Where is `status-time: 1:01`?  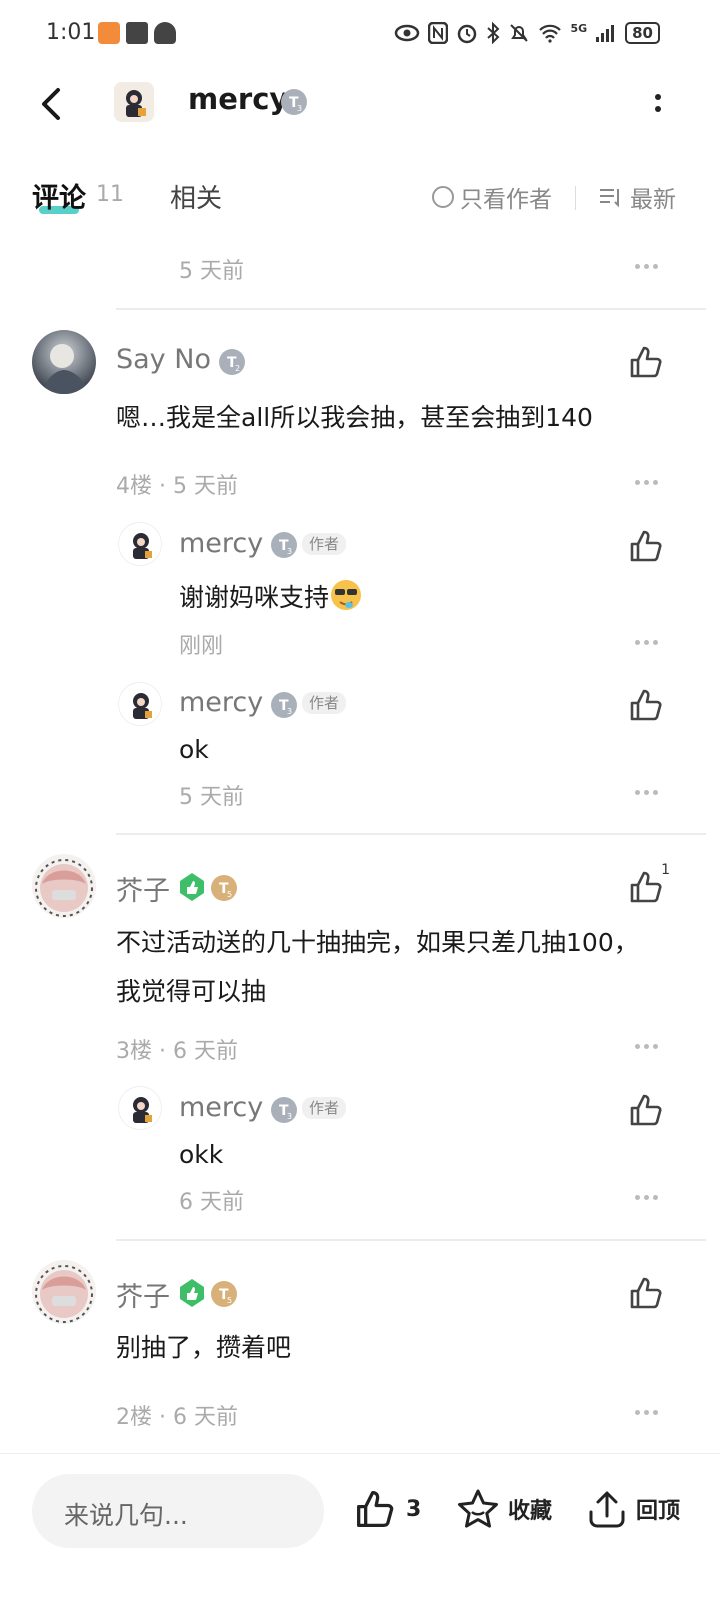
status-time: 1:01 is located at coordinates (71, 32).